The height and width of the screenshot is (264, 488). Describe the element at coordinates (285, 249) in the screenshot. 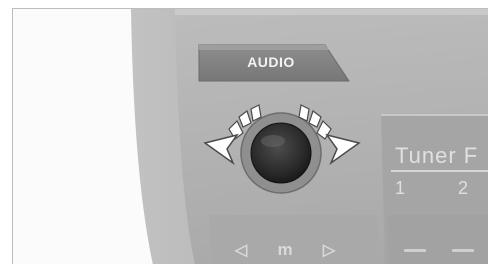

I see `menu-button-label: m` at that location.